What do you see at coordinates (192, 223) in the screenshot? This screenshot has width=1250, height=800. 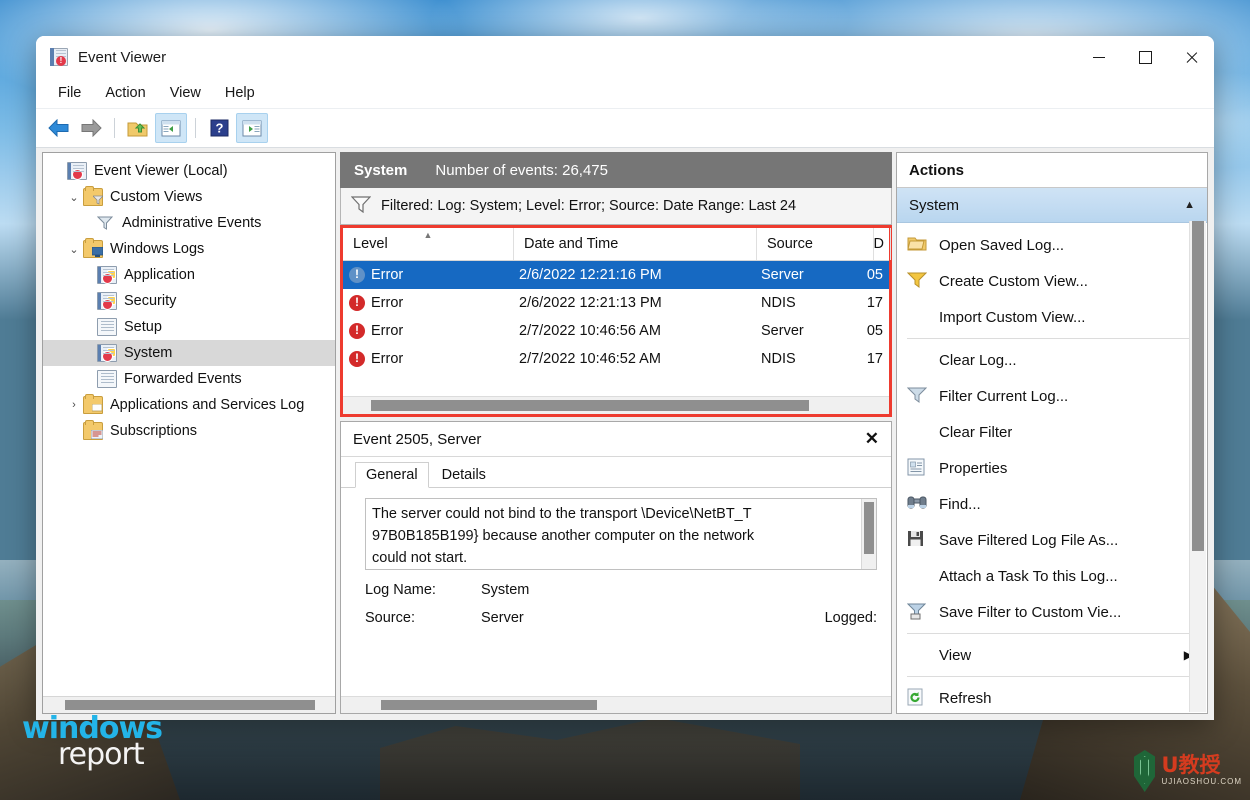 I see `tree-item-label: Administrative Events` at bounding box center [192, 223].